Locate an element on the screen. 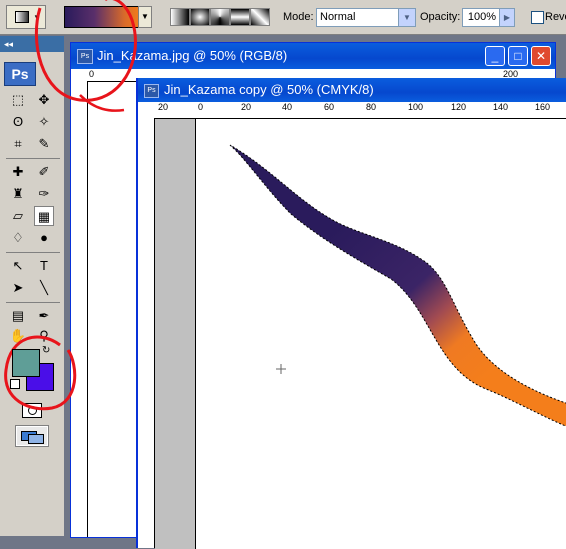 The height and width of the screenshot is (549, 566). foreground-color-swatch is located at coordinates (26, 363).